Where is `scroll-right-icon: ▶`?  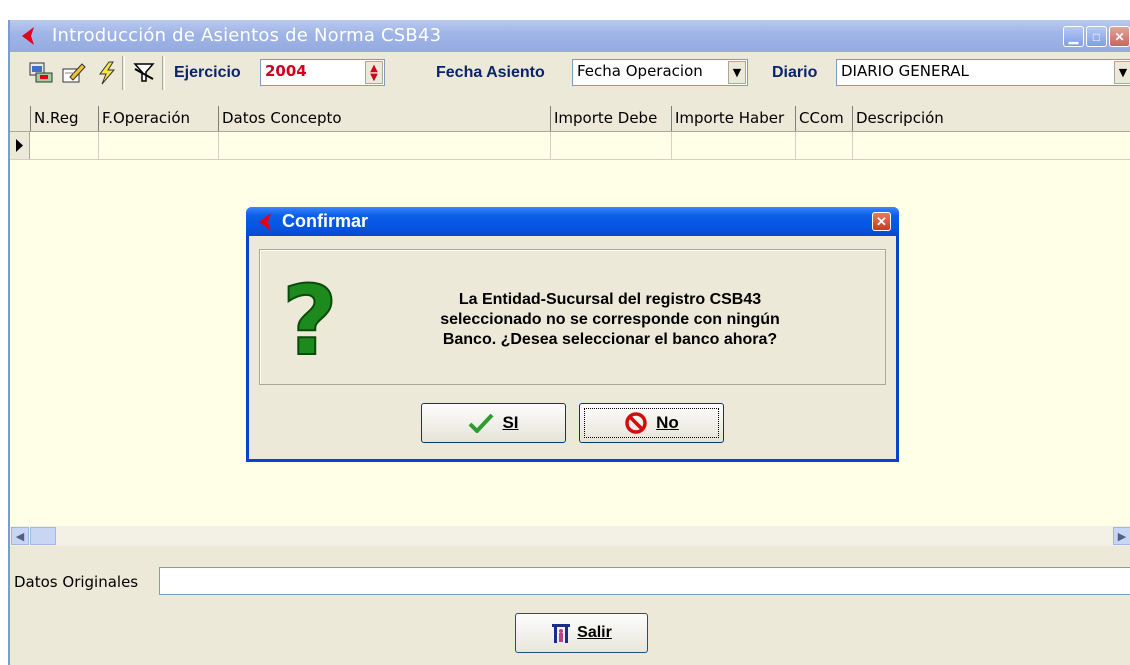 scroll-right-icon: ▶ is located at coordinates (1121, 536).